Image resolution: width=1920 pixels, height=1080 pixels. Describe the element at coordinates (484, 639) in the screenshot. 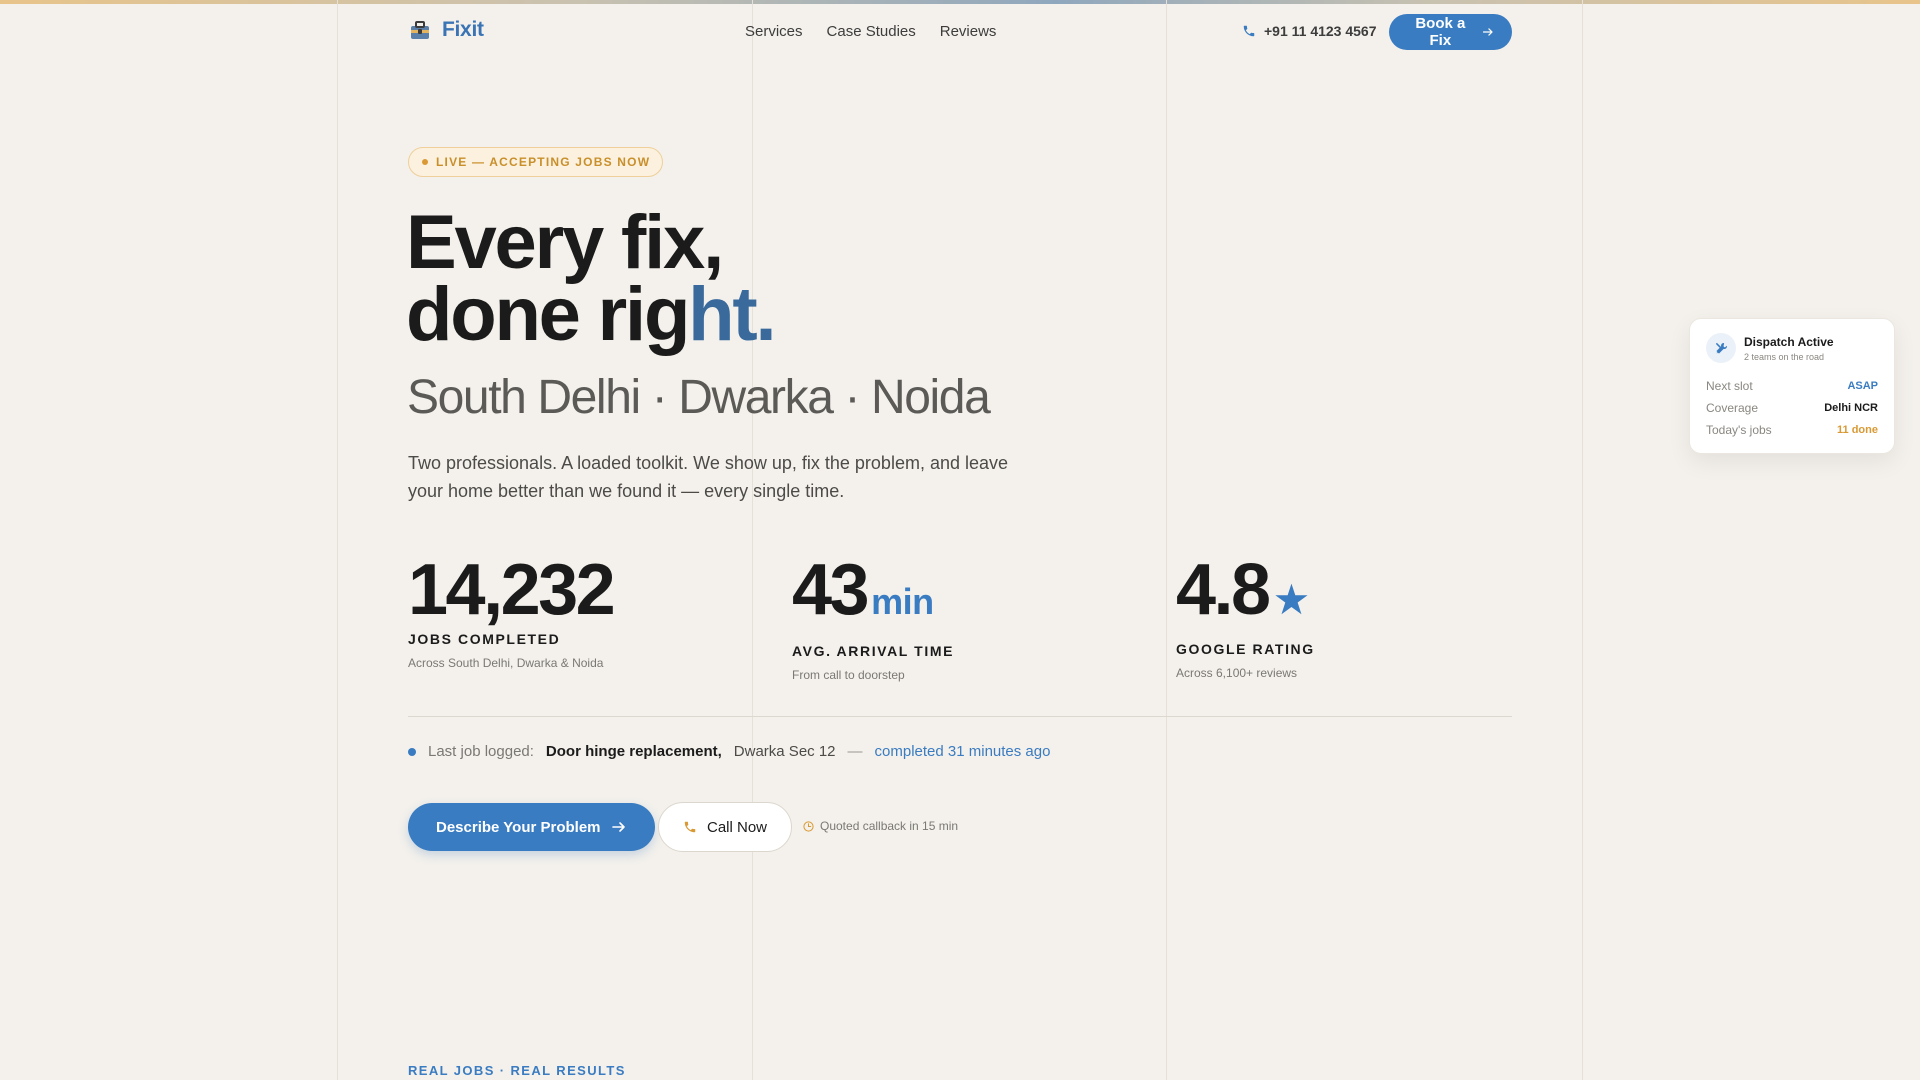

I see `stat-label: JOBS COMPLETED` at that location.